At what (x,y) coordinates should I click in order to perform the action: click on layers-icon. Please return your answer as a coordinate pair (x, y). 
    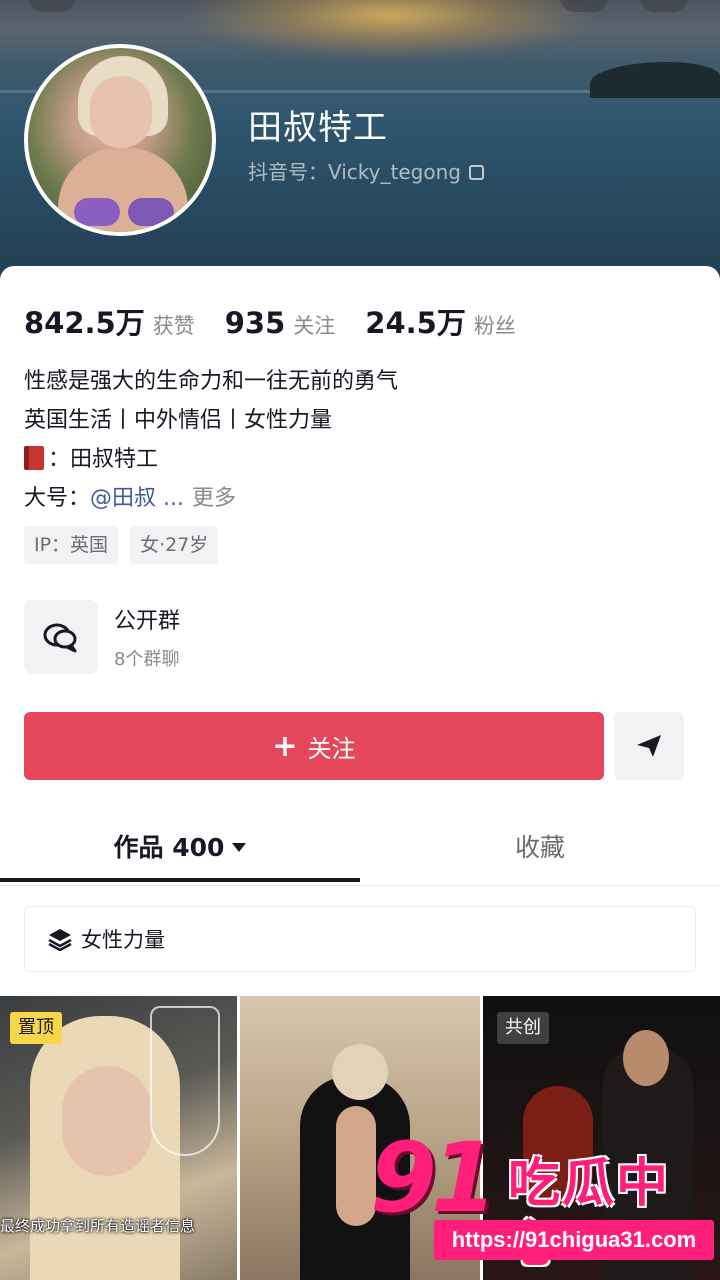
    Looking at the image, I should click on (60, 940).